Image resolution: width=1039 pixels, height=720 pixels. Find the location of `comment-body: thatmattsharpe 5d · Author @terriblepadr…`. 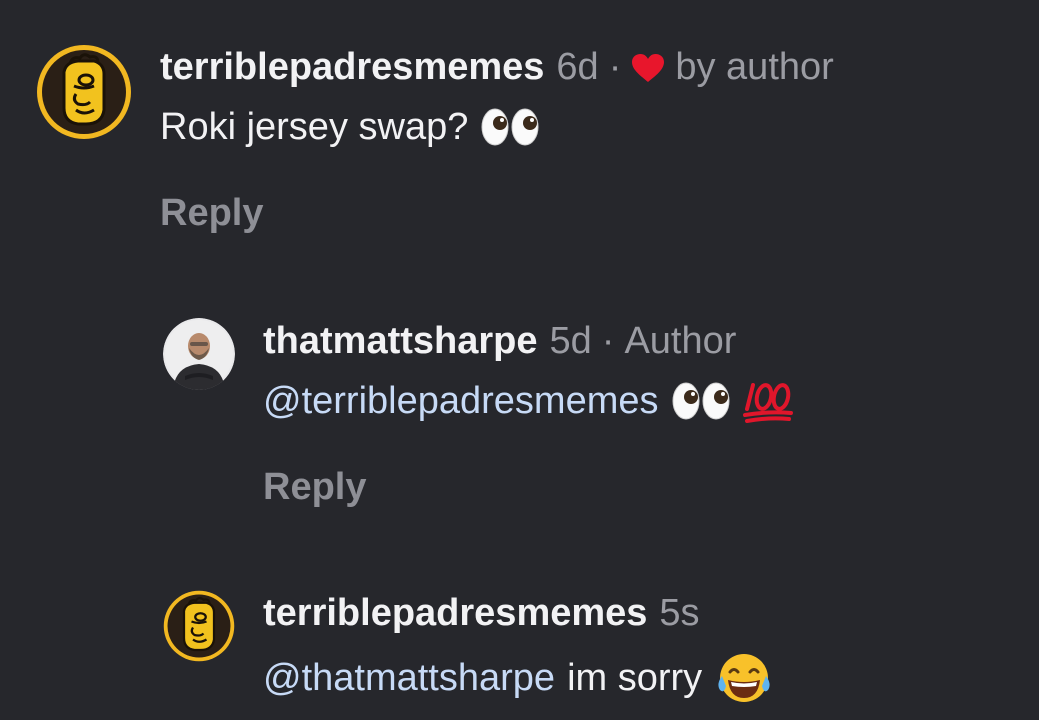

comment-body: thatmattsharpe 5d · Author @terriblepadr… is located at coordinates (529, 414).